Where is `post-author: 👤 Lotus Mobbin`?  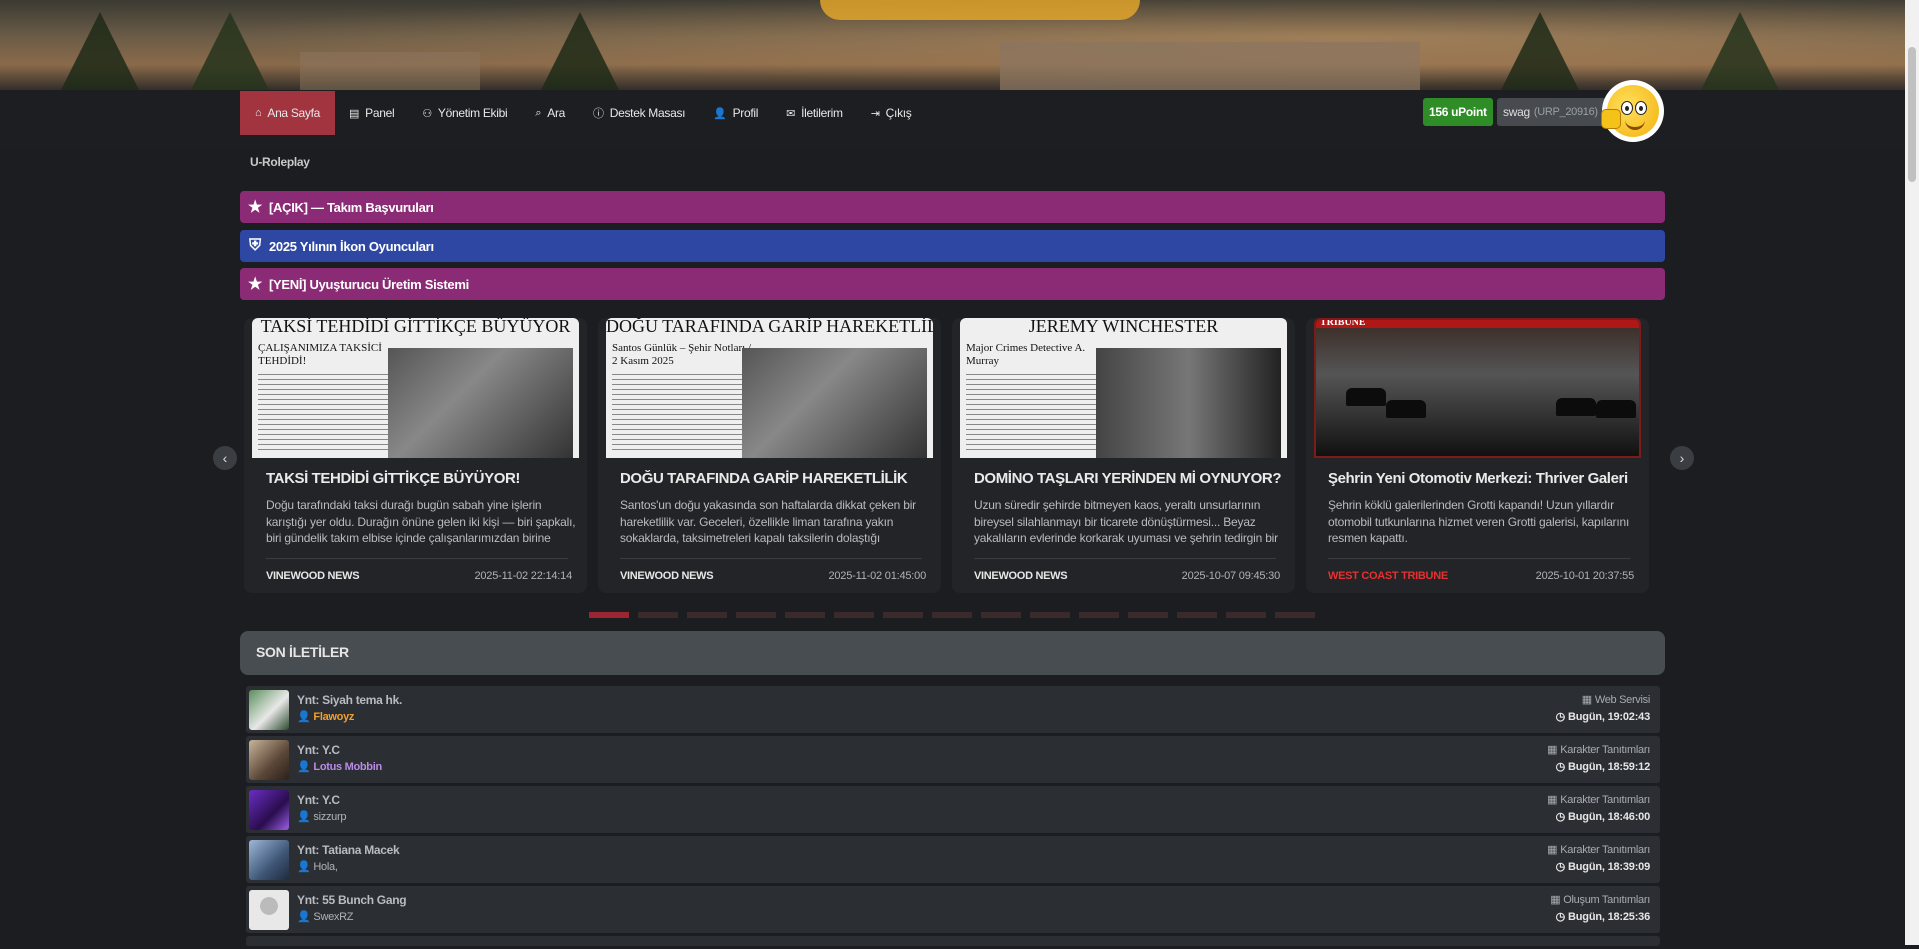 post-author: 👤 Lotus Mobbin is located at coordinates (339, 767).